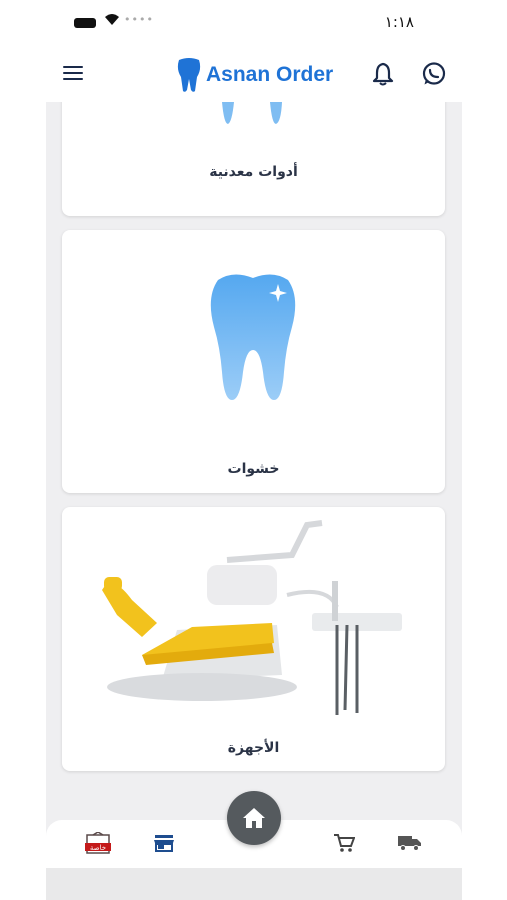 The height and width of the screenshot is (900, 507). I want to click on app-title: Asnan Order, so click(270, 74).